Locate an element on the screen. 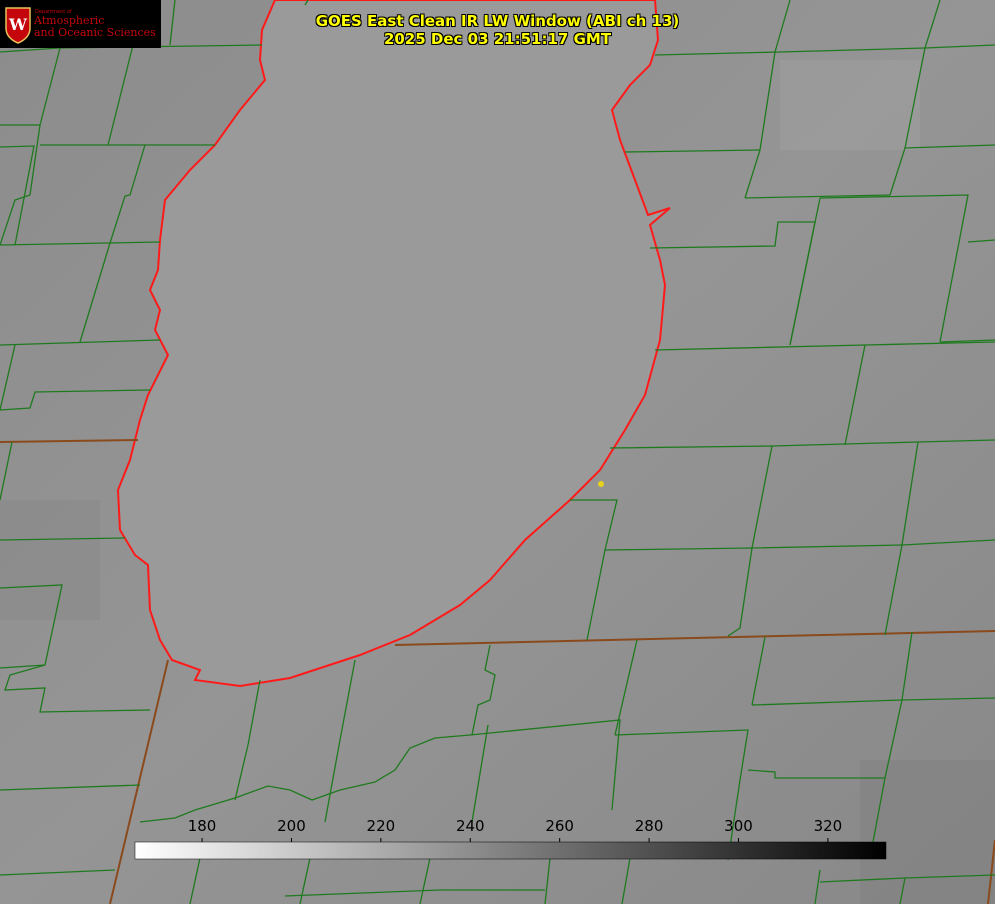 The image size is (995, 904). colorbar-gradient is located at coordinates (510, 850).